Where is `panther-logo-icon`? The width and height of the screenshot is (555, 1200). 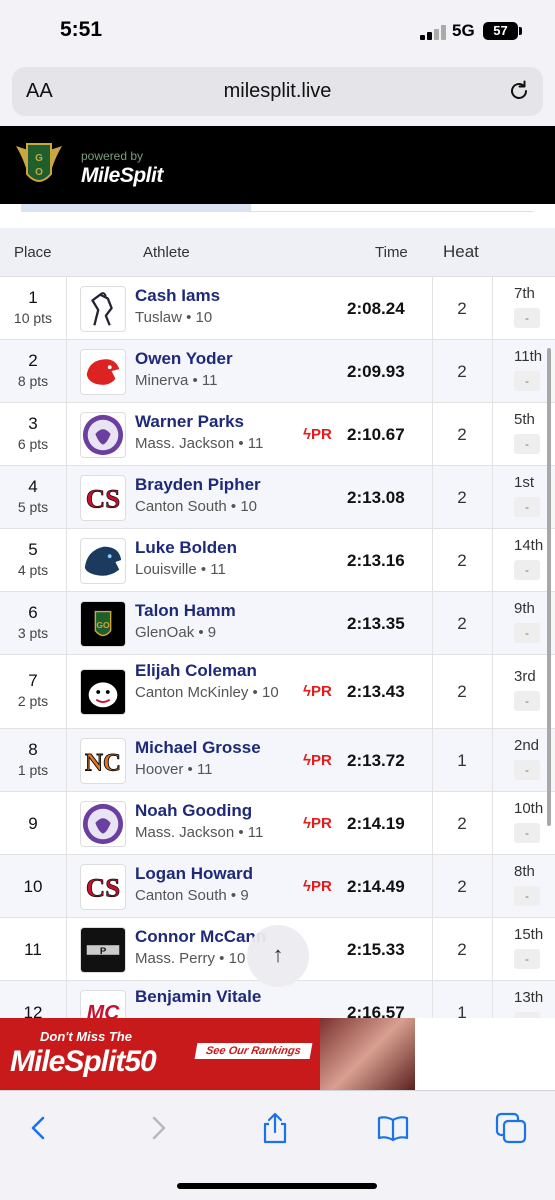
panther-logo-icon is located at coordinates (103, 561).